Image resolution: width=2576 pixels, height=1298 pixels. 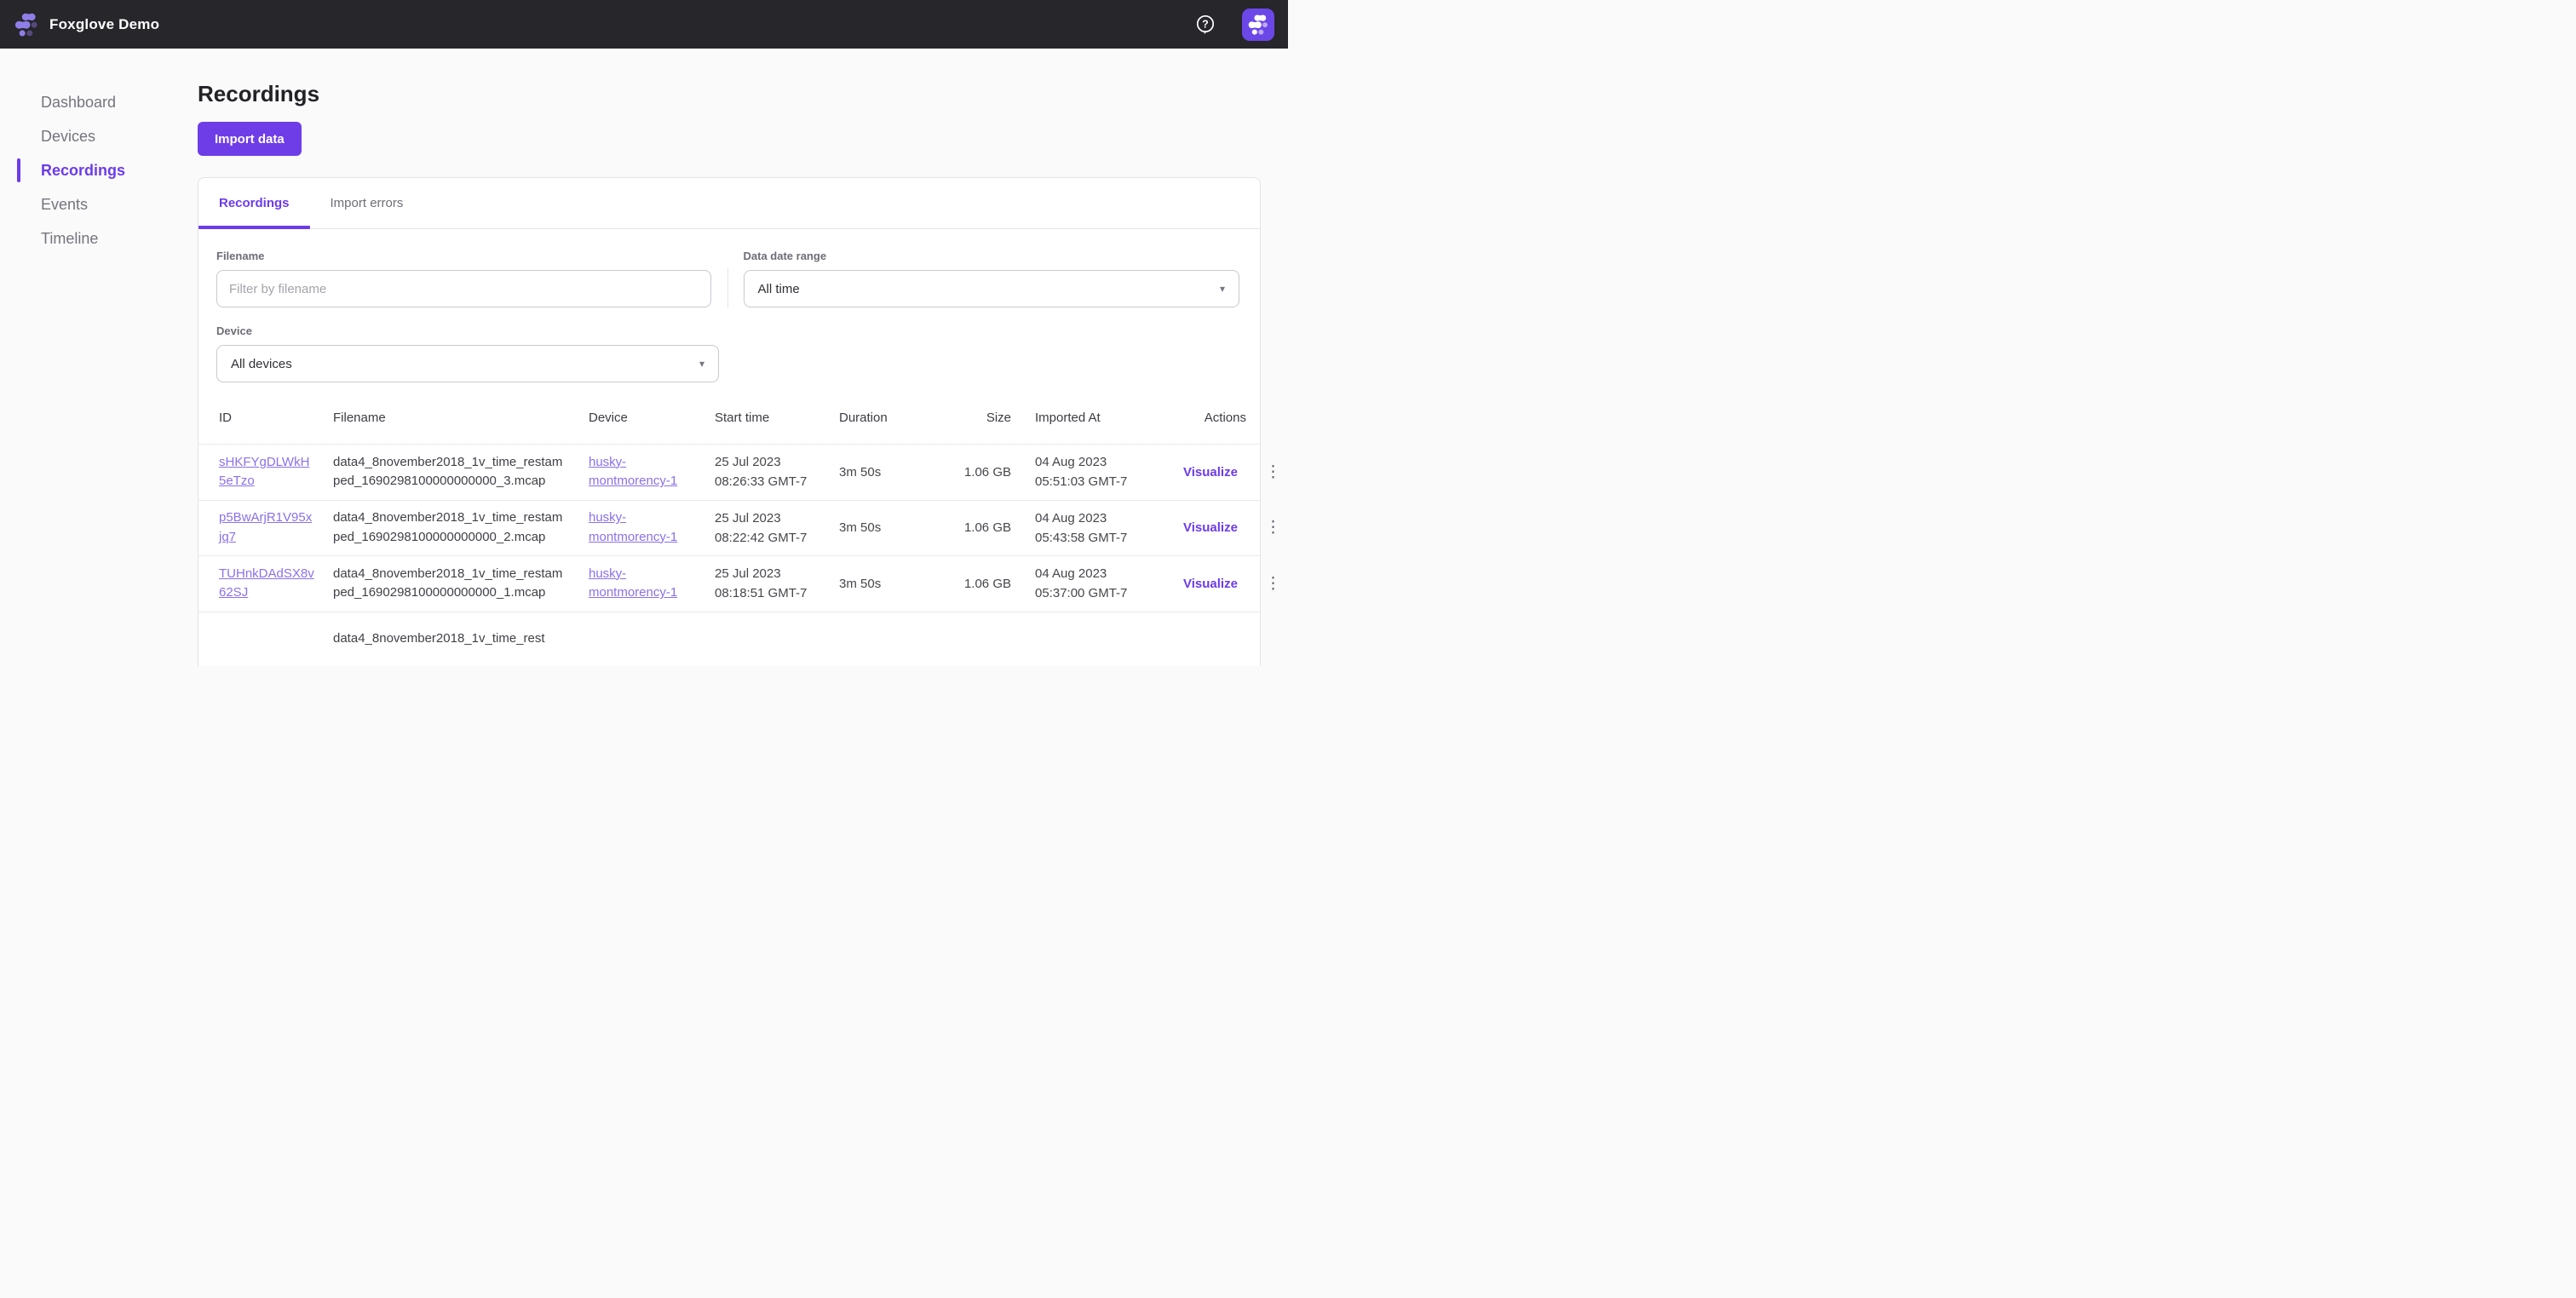 I want to click on start-time: 25 Jul 2023 08:18:51 GMT-7, so click(x=762, y=583).